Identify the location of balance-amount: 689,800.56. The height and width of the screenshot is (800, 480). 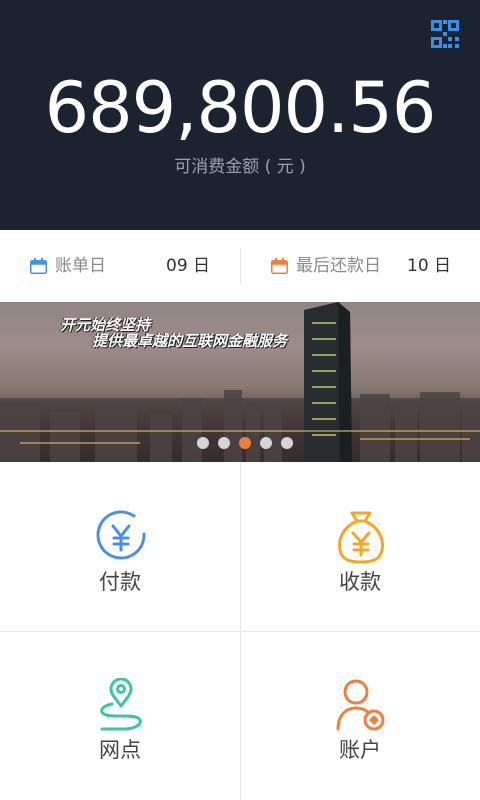
(240, 108).